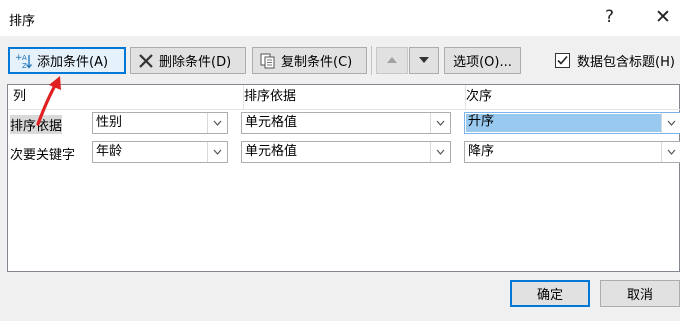 The width and height of the screenshot is (680, 321). I want to click on move-down-button, so click(424, 60).